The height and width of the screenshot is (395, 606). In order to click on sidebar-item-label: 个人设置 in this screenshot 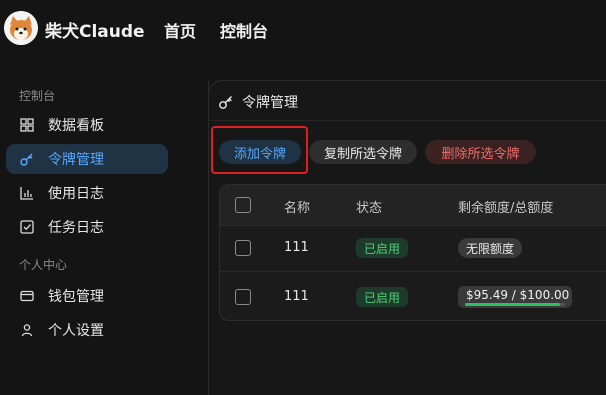, I will do `click(76, 331)`.